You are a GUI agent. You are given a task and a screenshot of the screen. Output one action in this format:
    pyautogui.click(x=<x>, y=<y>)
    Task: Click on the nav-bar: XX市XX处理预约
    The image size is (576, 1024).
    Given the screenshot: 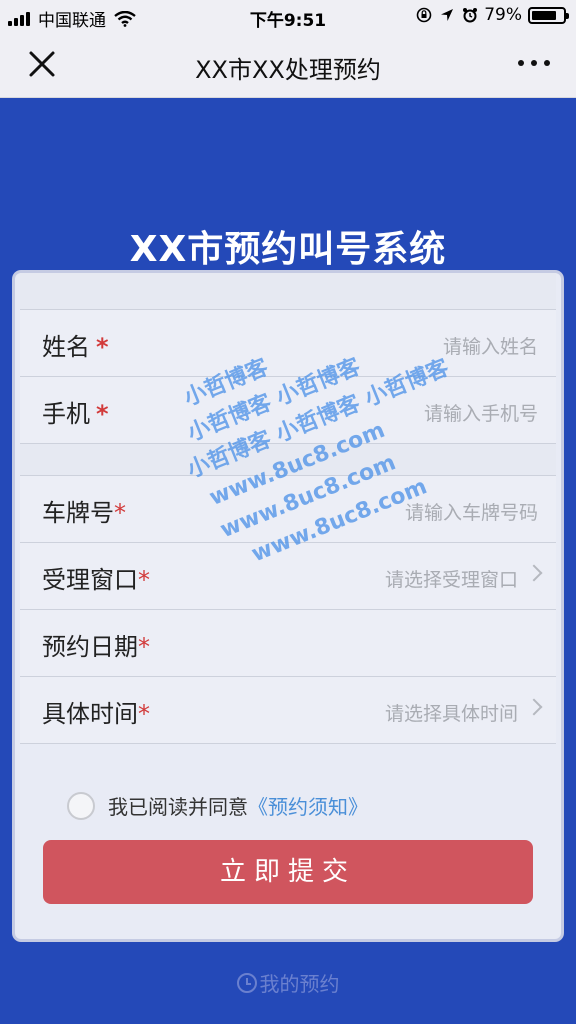 What is the action you would take?
    pyautogui.click(x=288, y=65)
    